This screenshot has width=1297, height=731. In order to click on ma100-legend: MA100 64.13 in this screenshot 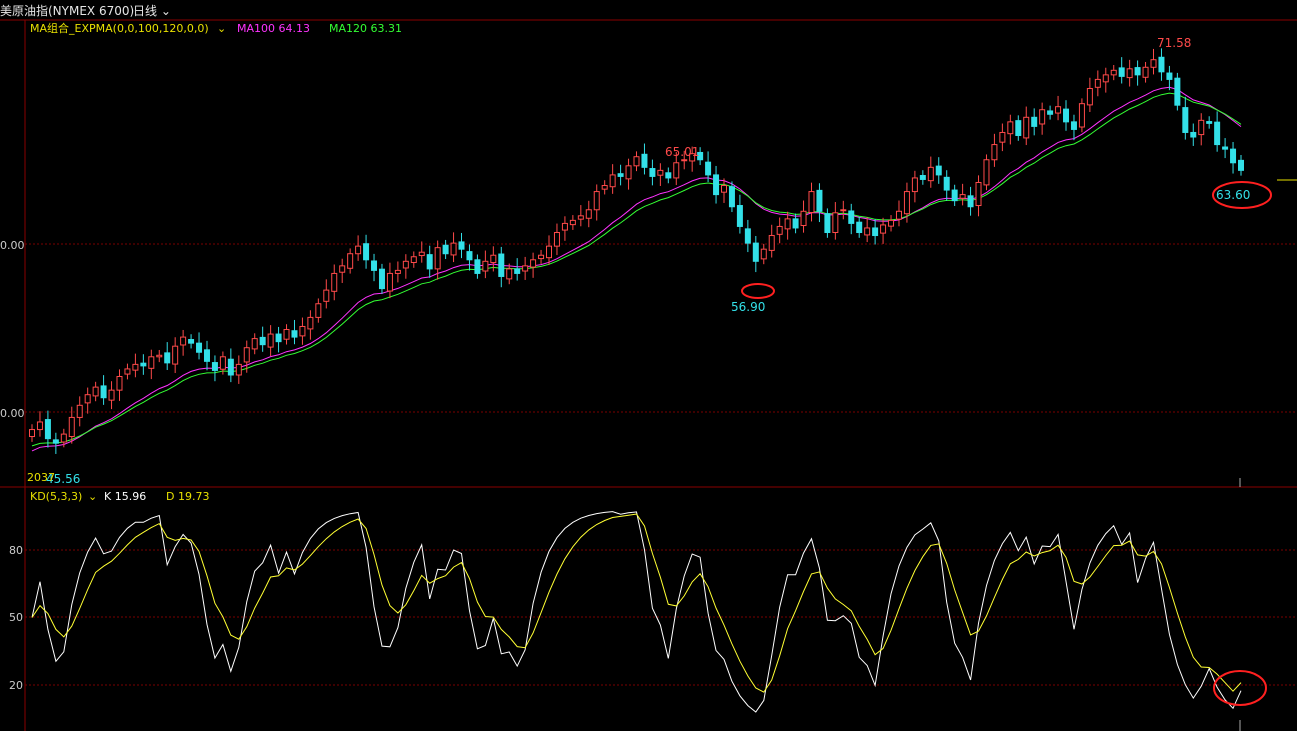, I will do `click(273, 28)`.